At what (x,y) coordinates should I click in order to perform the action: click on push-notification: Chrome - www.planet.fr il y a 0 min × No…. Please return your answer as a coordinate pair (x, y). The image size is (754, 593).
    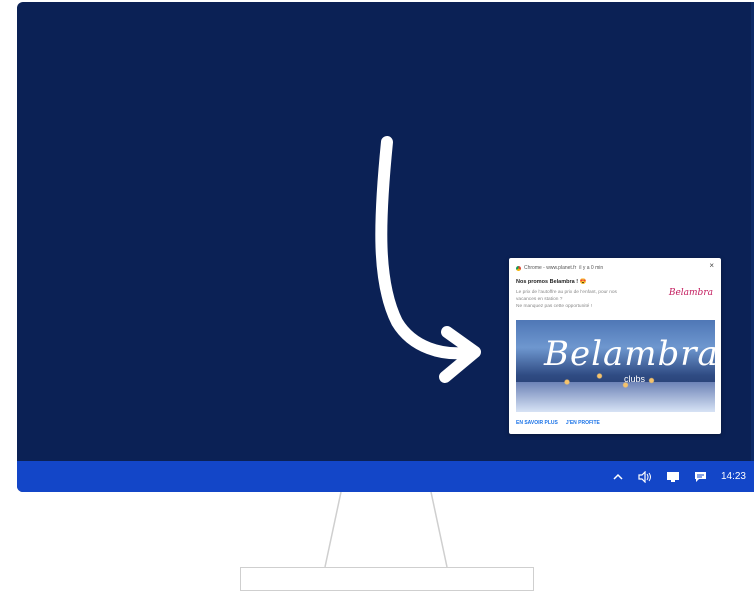
    Looking at the image, I should click on (615, 346).